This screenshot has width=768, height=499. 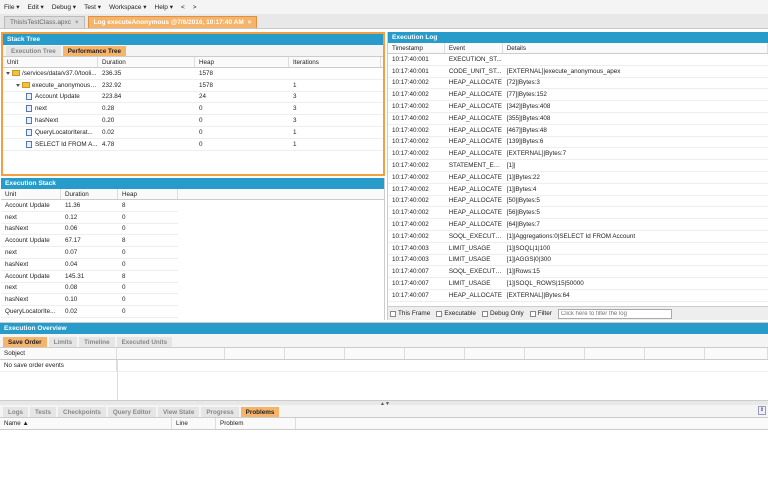 I want to click on bottom-tab: Logs, so click(x=16, y=412).